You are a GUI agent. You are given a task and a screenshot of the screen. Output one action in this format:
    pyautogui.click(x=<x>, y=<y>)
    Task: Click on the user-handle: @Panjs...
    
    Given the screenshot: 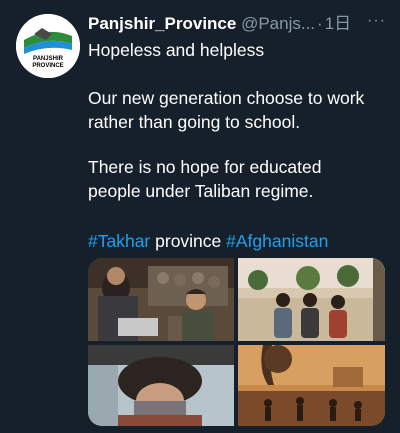 What is the action you would take?
    pyautogui.click(x=278, y=23)
    